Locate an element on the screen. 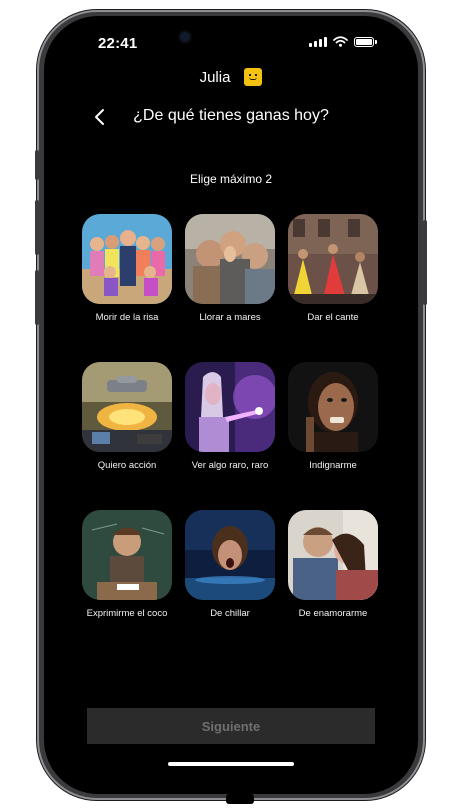  page-header: ¿De qué tienes ganas hoy? is located at coordinates (231, 117).